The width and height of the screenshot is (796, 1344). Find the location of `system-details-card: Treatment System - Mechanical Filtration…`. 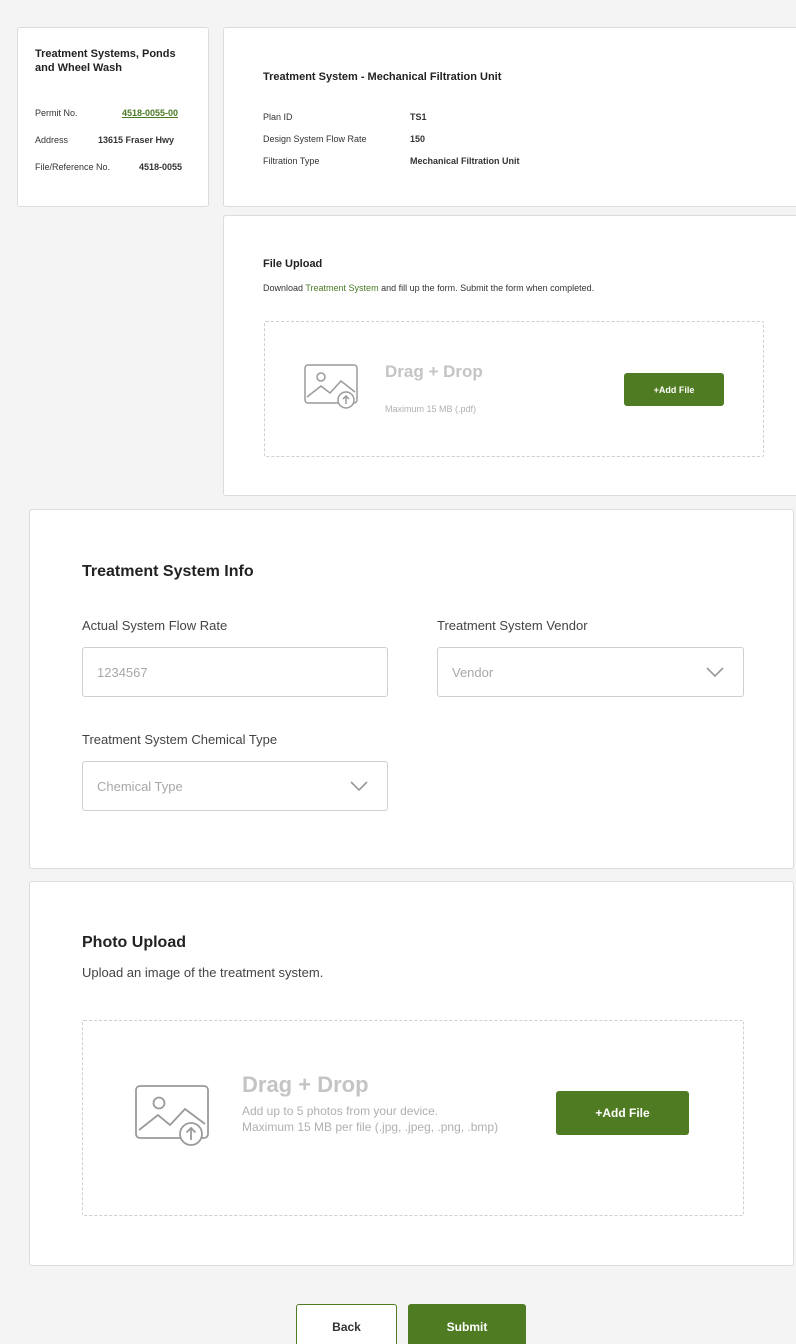

system-details-card: Treatment System - Mechanical Filtration… is located at coordinates (509, 117).